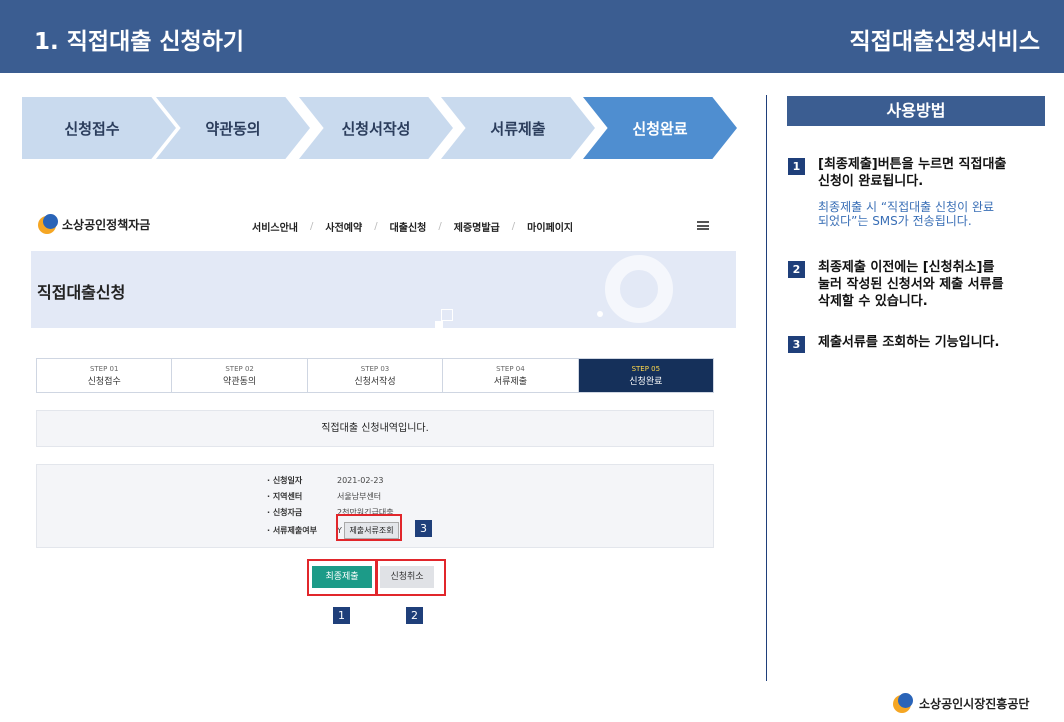 Image resolution: width=1064 pixels, height=722 pixels. What do you see at coordinates (383, 289) in the screenshot?
I see `page-banner: 직접대출신청` at bounding box center [383, 289].